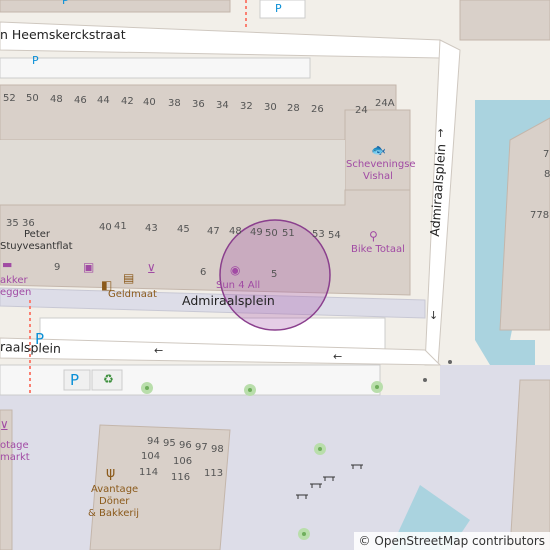 This screenshot has height=550, width=550. Describe the element at coordinates (434, 315) in the screenshot. I see `oneway-arrow: ↓` at that location.